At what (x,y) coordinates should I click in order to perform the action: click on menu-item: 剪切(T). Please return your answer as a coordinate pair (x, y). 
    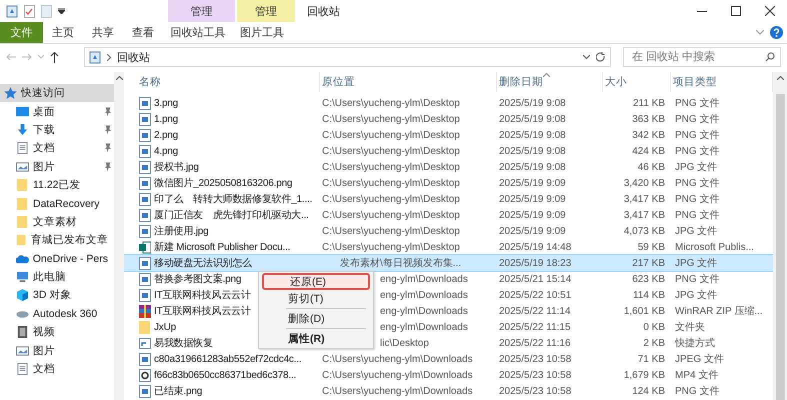
    Looking at the image, I should click on (316, 298).